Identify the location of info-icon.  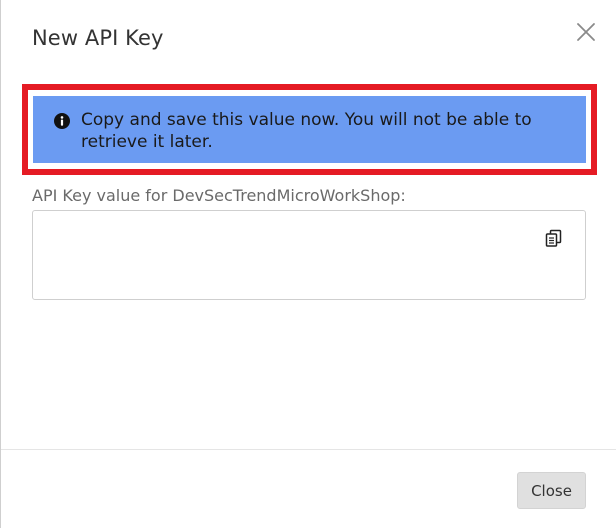
(62, 121).